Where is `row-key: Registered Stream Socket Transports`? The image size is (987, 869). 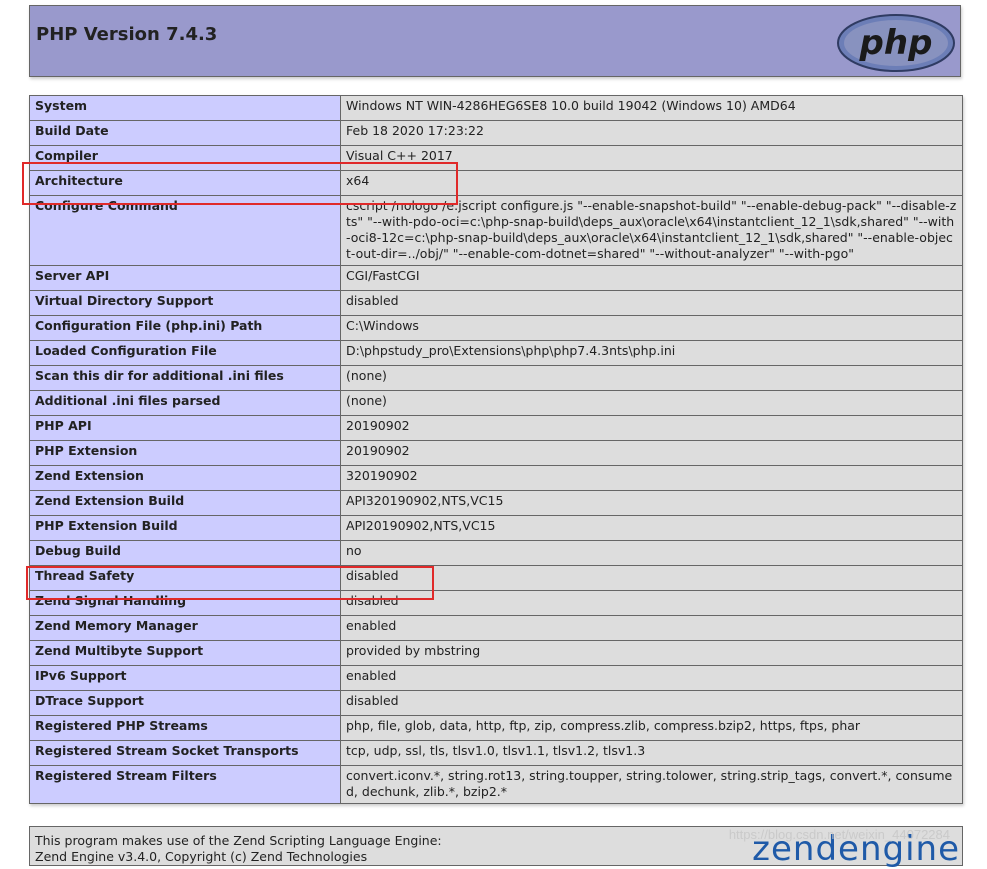 row-key: Registered Stream Socket Transports is located at coordinates (185, 753).